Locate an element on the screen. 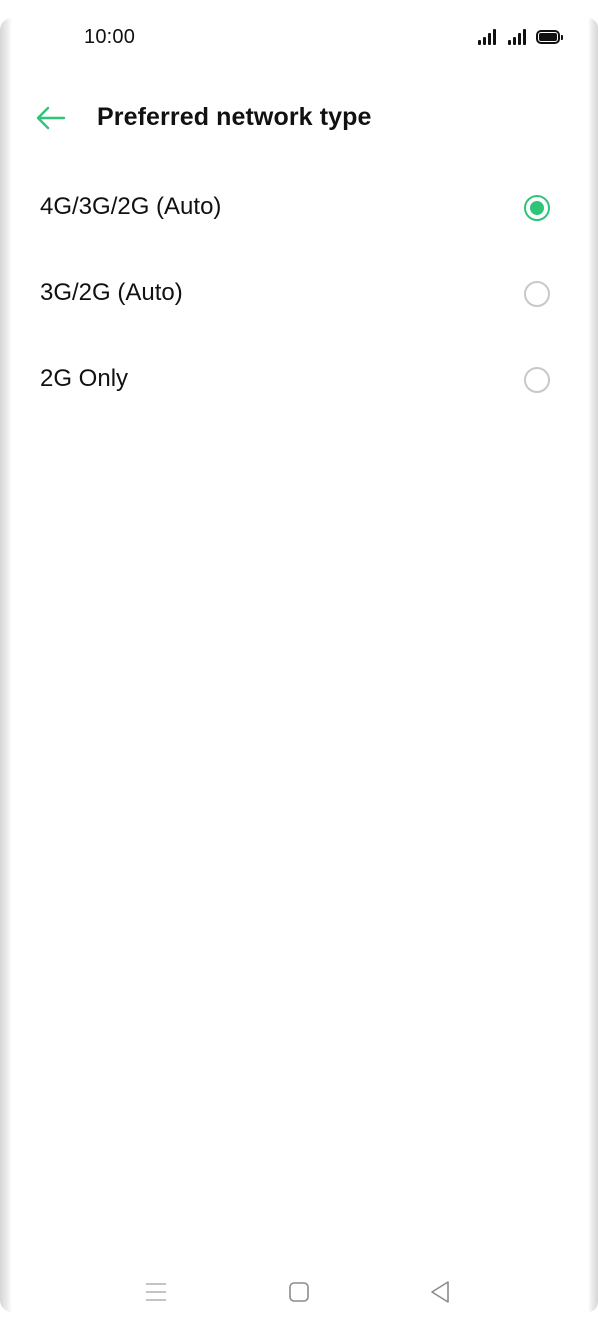 Image resolution: width=598 pixels, height=1330 pixels. bezel-left is located at coordinates (6, 665).